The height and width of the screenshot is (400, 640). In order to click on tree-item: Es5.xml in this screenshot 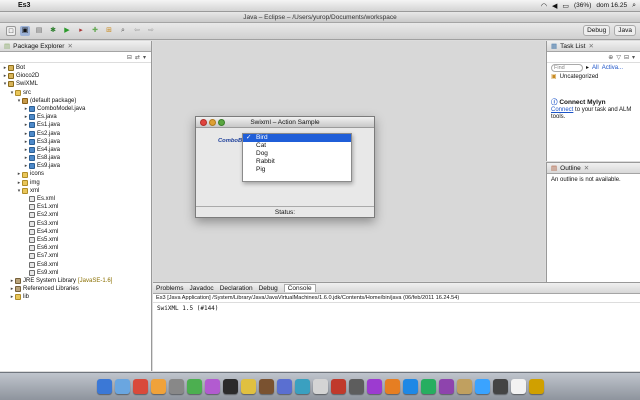, I will do `click(75, 240)`.